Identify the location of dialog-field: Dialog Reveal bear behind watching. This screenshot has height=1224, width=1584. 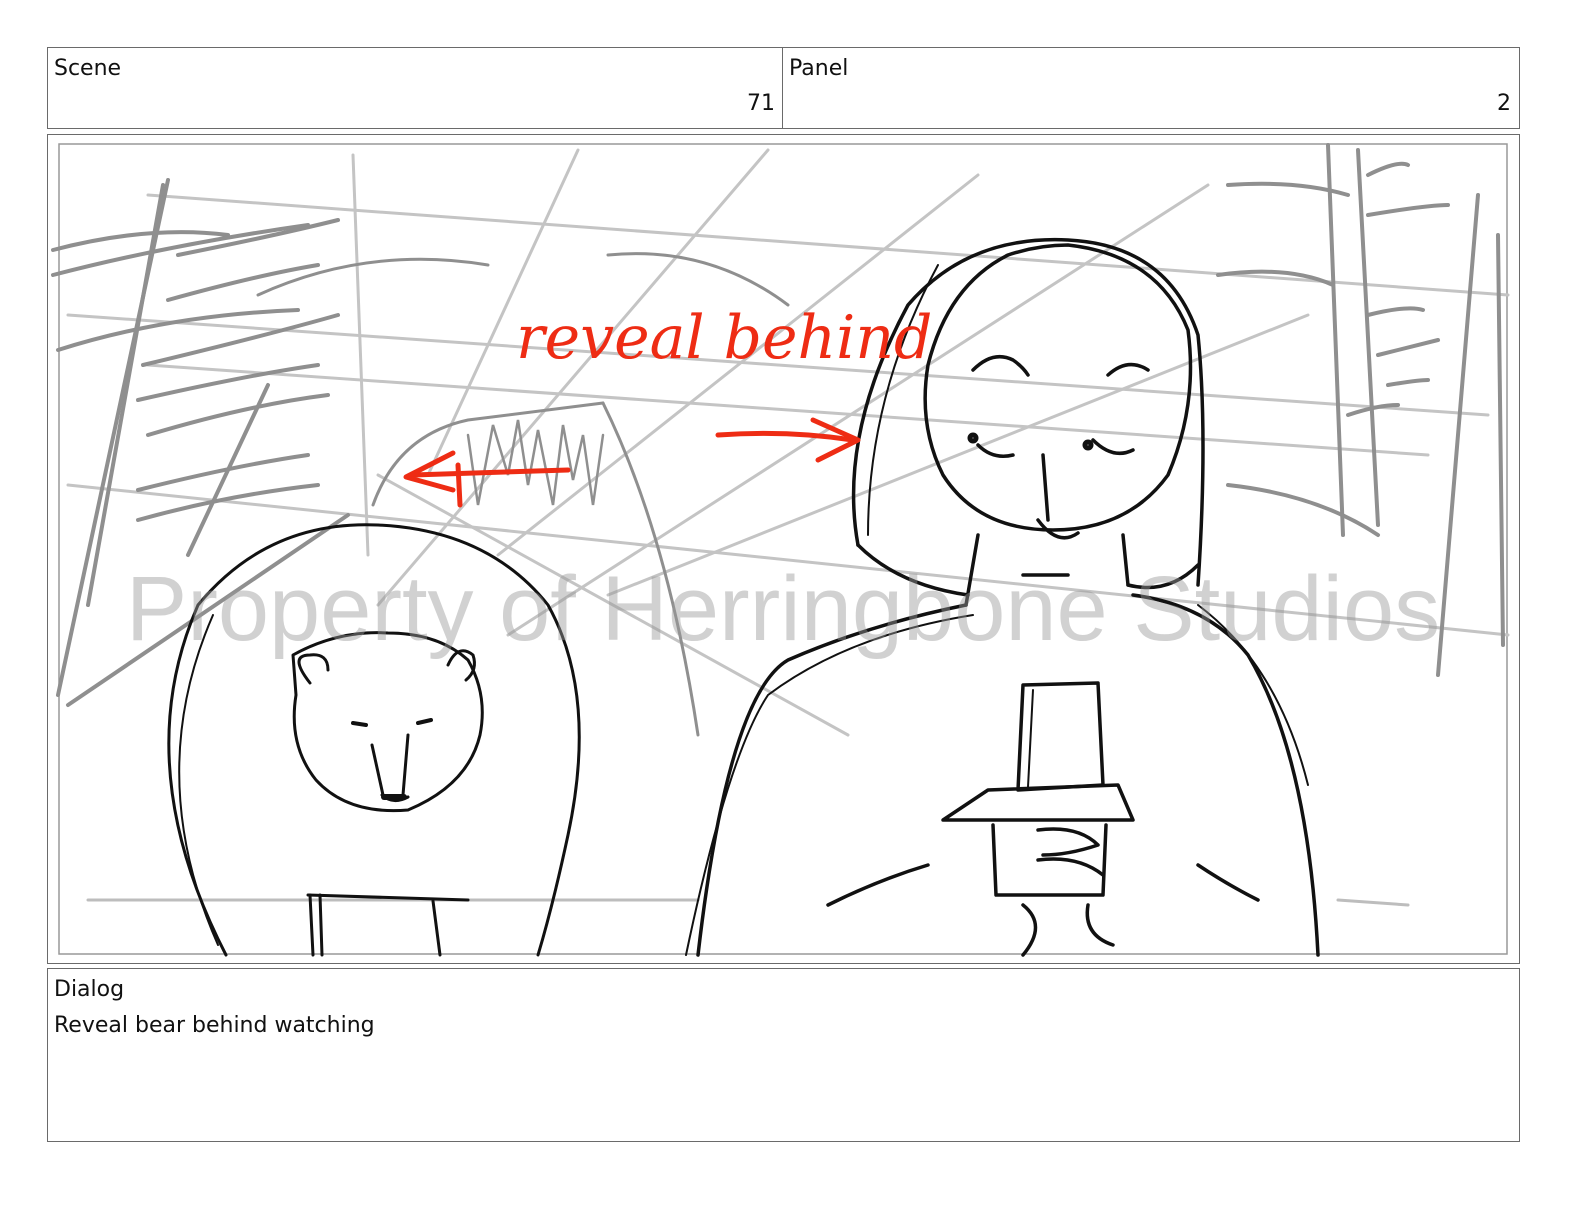
(783, 1055).